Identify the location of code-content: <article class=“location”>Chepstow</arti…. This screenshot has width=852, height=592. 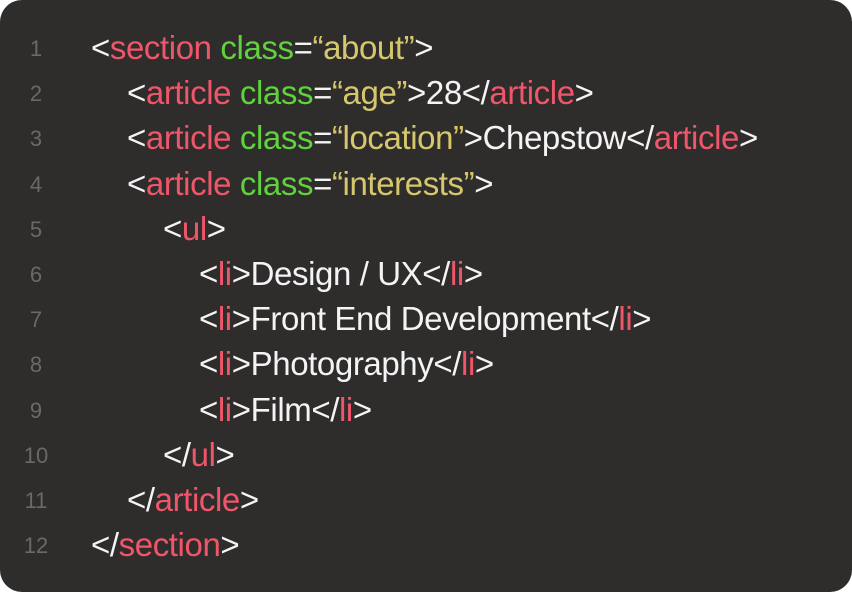
(442, 138).